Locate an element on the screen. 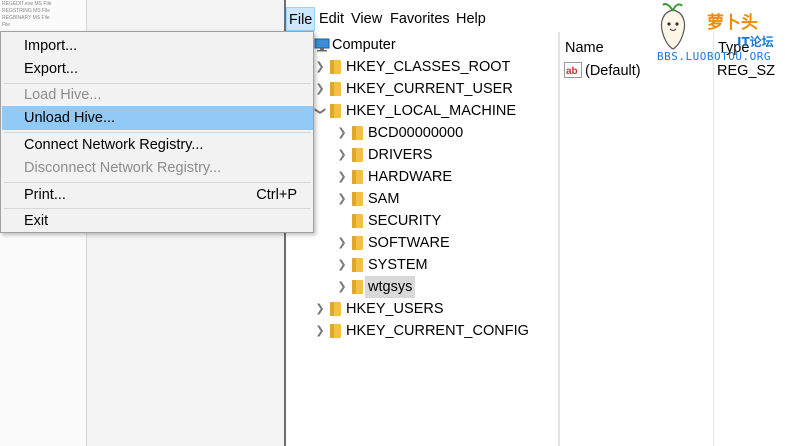  tree-node-computer: Computer is located at coordinates (414, 45).